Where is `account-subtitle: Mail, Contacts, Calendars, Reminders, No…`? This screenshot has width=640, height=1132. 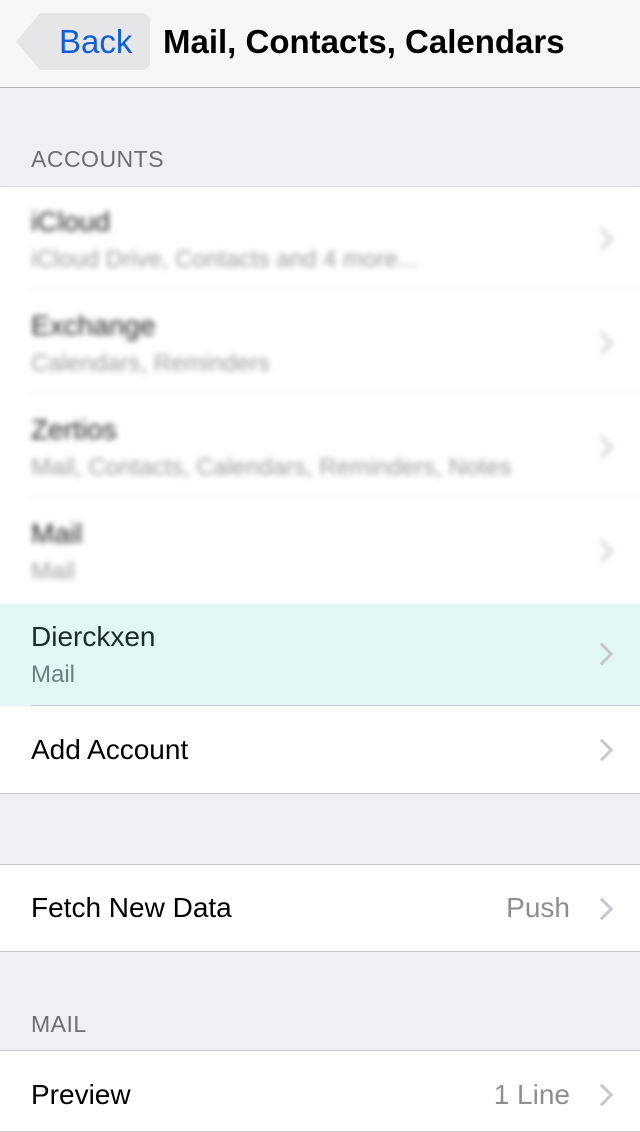
account-subtitle: Mail, Contacts, Calendars, Reminders, No… is located at coordinates (271, 467).